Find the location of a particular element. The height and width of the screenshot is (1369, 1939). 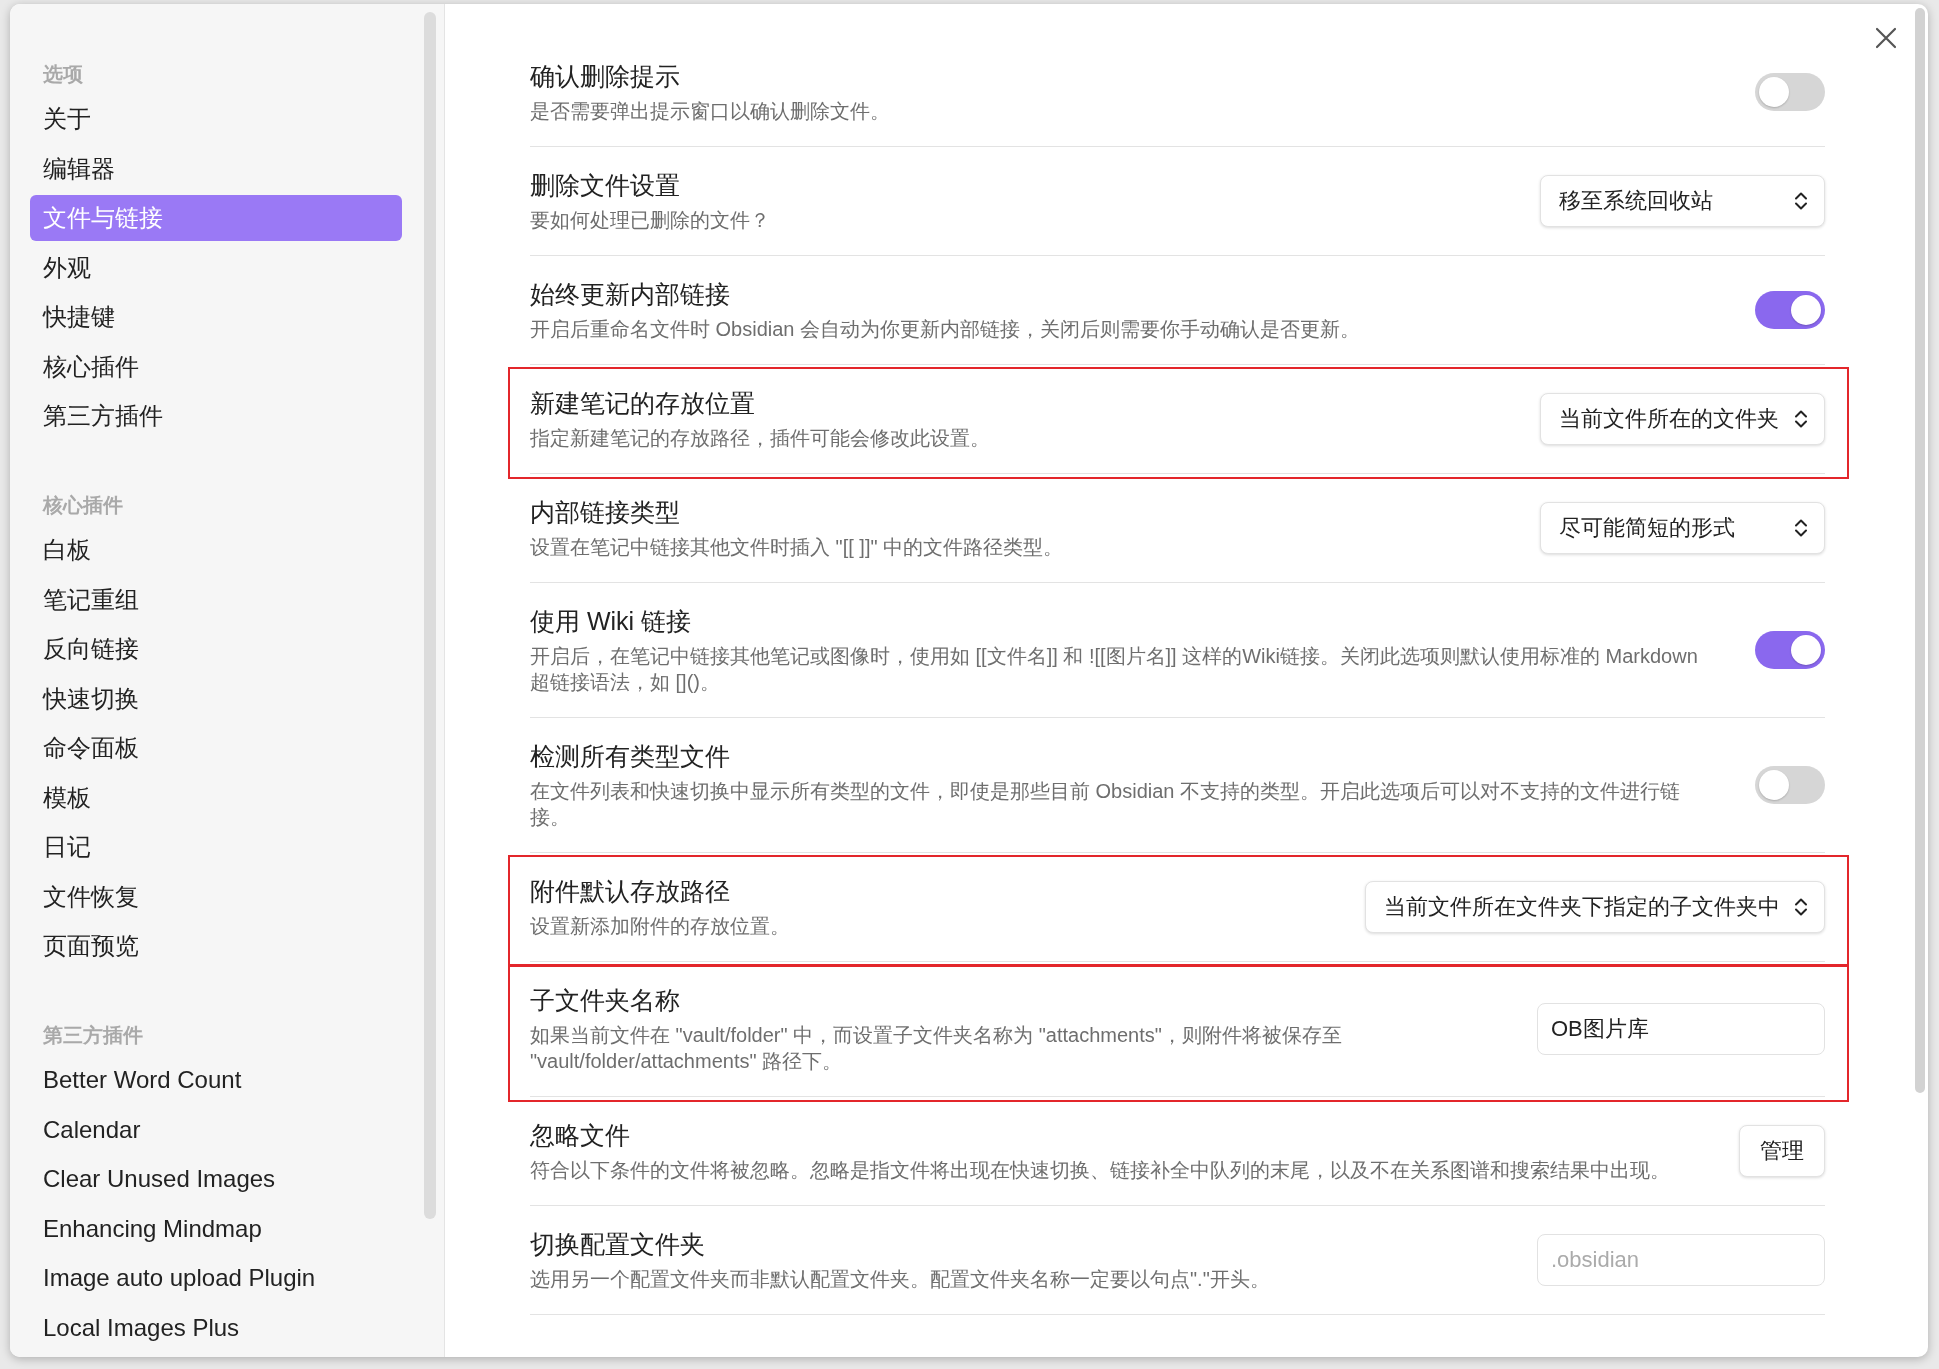

setting-title: 使用 Wiki 链接 is located at coordinates (611, 621).